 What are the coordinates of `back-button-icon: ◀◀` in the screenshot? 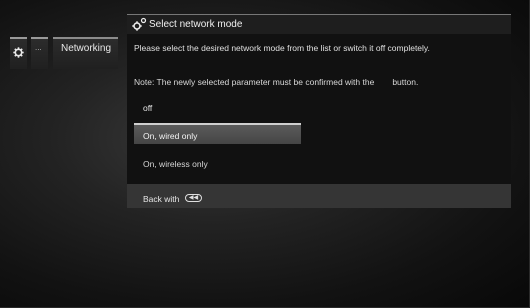 It's located at (193, 198).